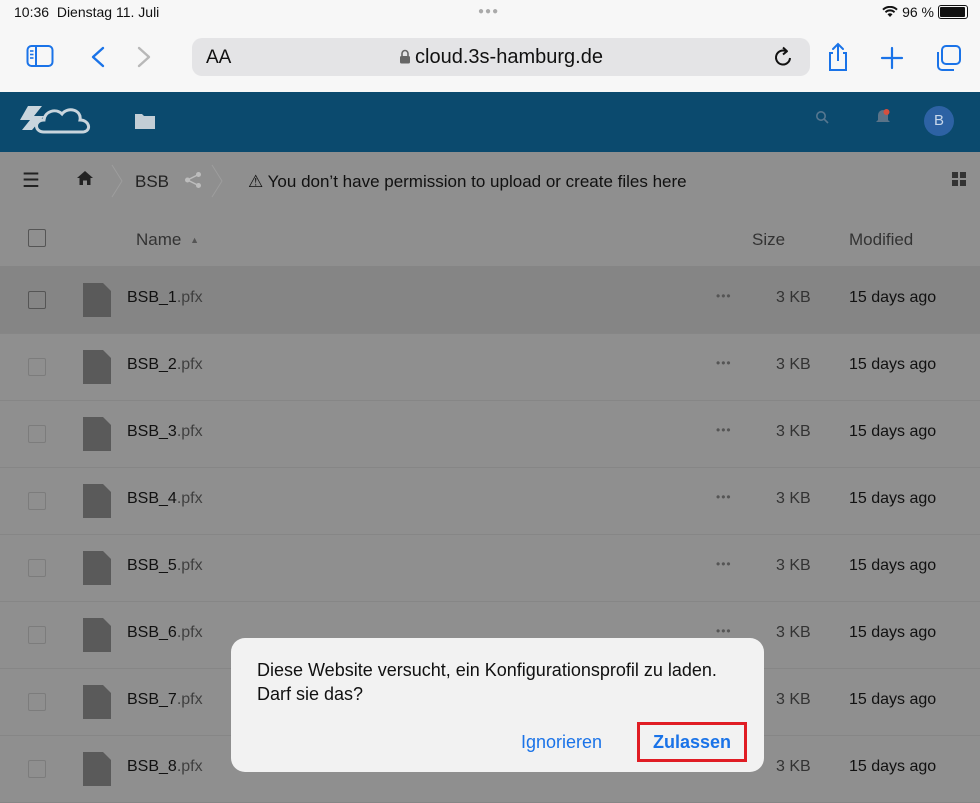  What do you see at coordinates (768, 240) in the screenshot?
I see `size-column-header: Size` at bounding box center [768, 240].